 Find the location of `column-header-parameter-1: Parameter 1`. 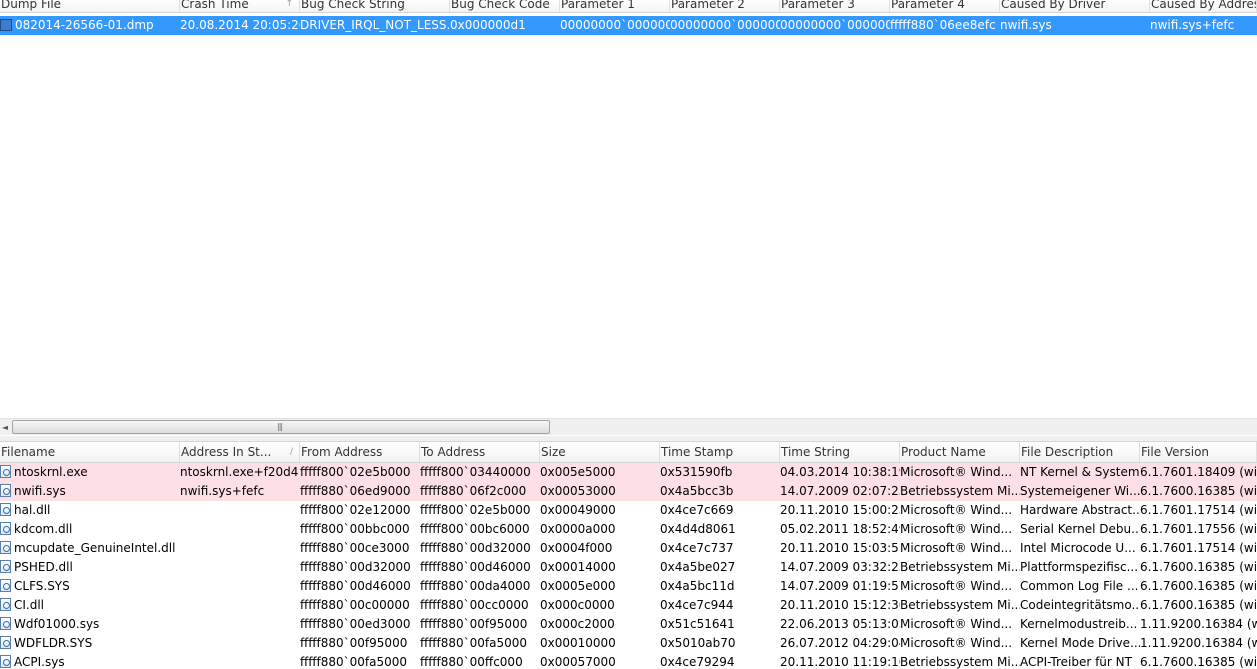

column-header-parameter-1: Parameter 1 is located at coordinates (615, 6).